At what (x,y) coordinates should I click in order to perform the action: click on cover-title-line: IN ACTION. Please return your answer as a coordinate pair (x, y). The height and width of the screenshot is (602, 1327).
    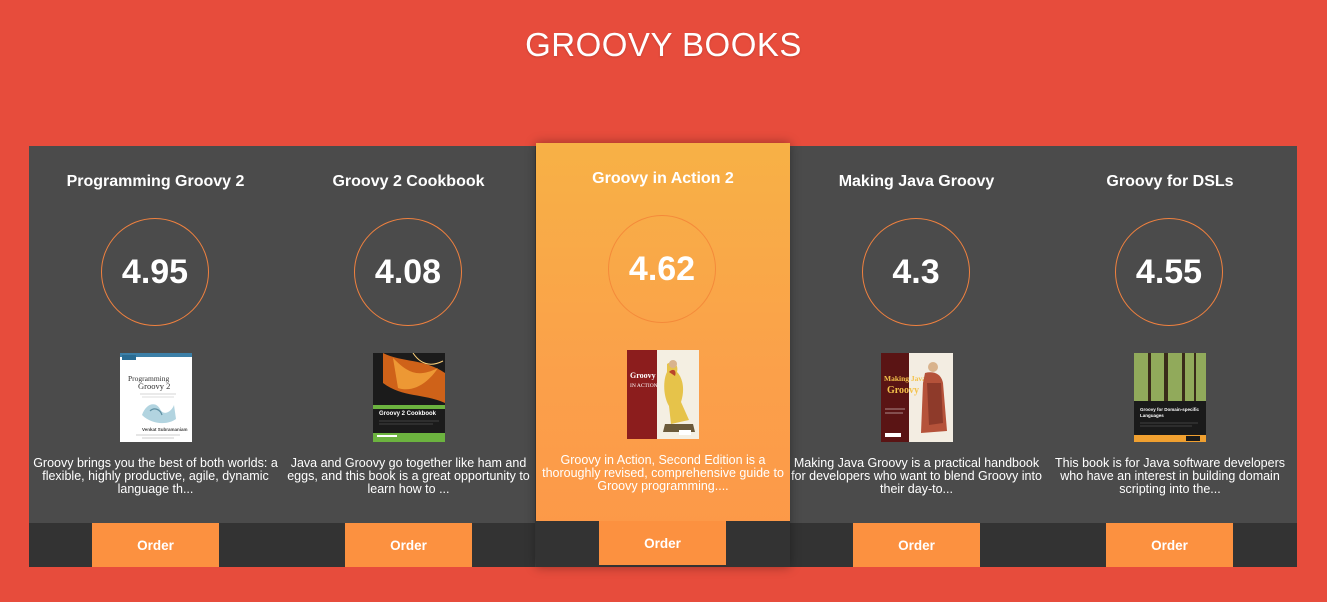
    Looking at the image, I should click on (644, 386).